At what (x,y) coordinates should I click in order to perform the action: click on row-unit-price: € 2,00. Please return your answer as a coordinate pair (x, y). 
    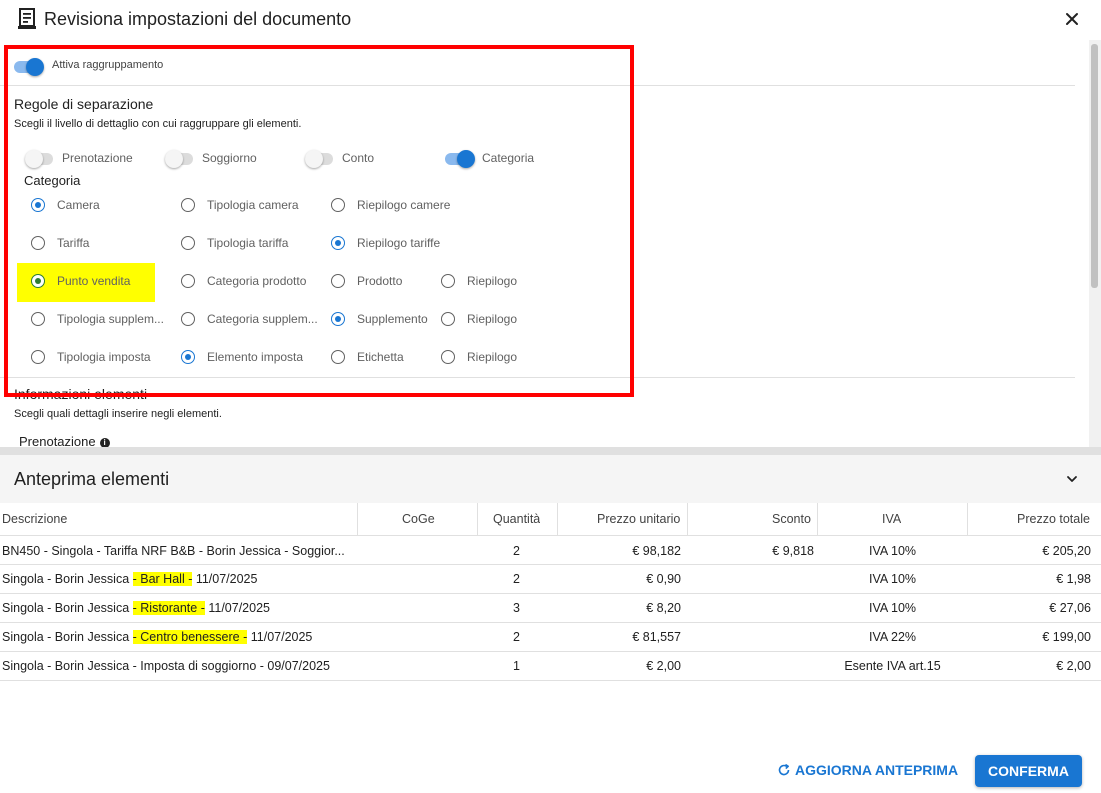
    Looking at the image, I should click on (663, 666).